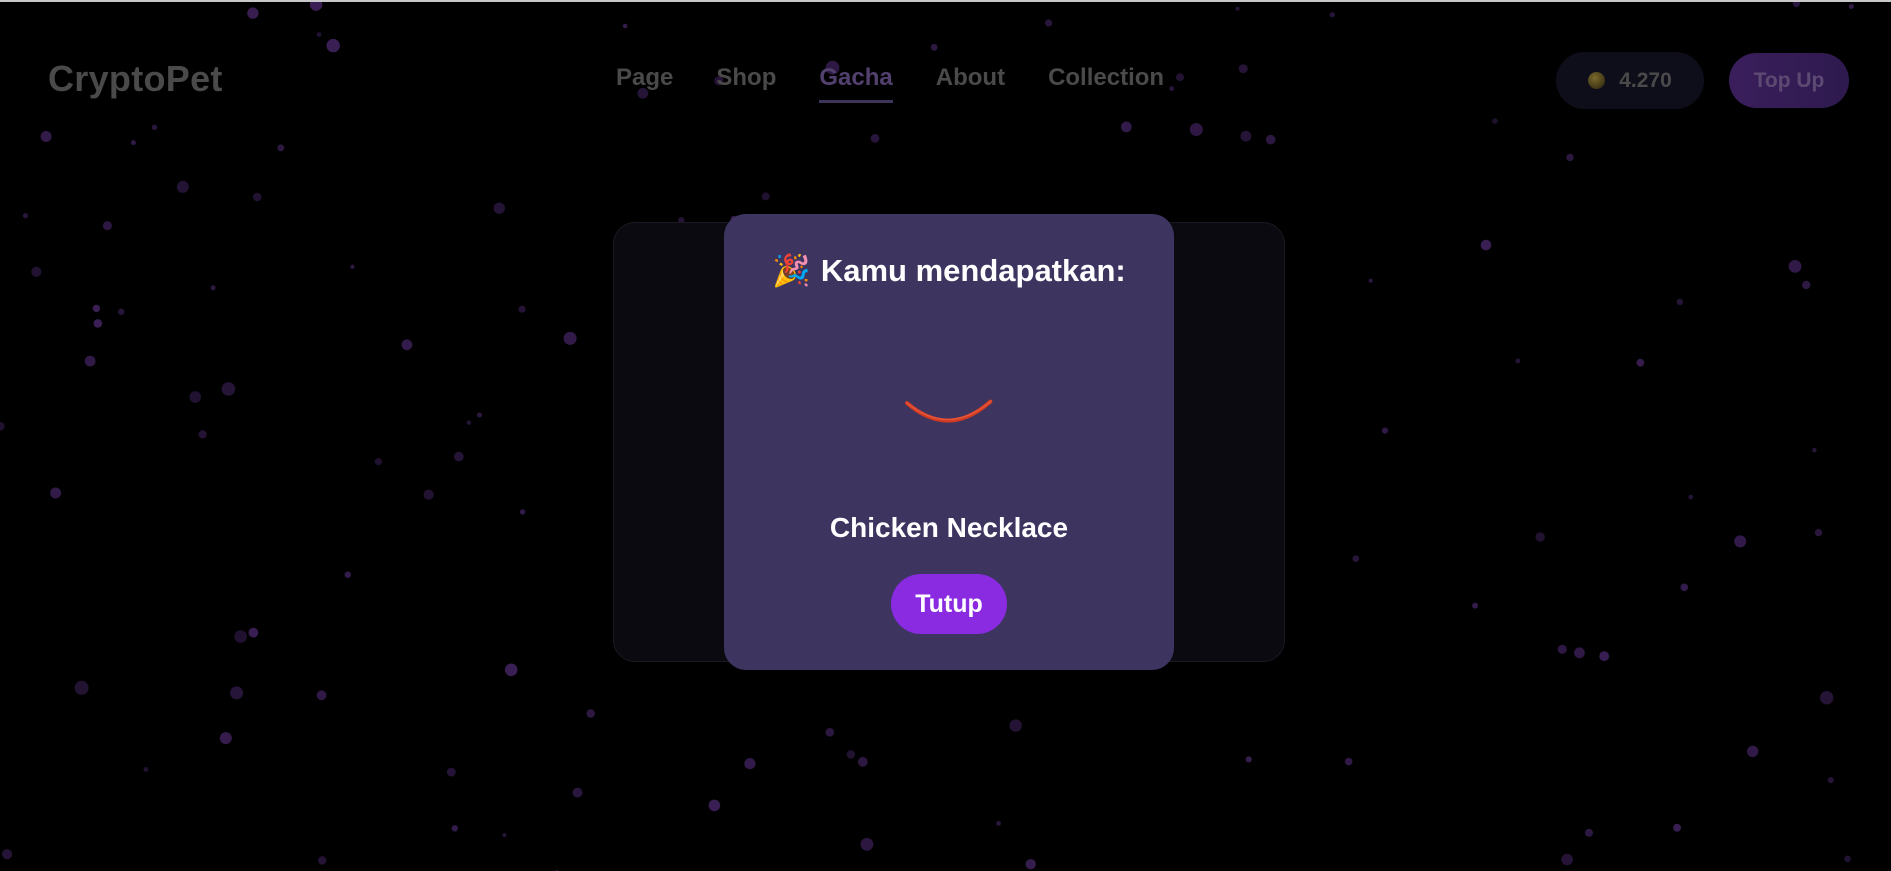  Describe the element at coordinates (644, 83) in the screenshot. I see `nav-item-page: Page` at that location.